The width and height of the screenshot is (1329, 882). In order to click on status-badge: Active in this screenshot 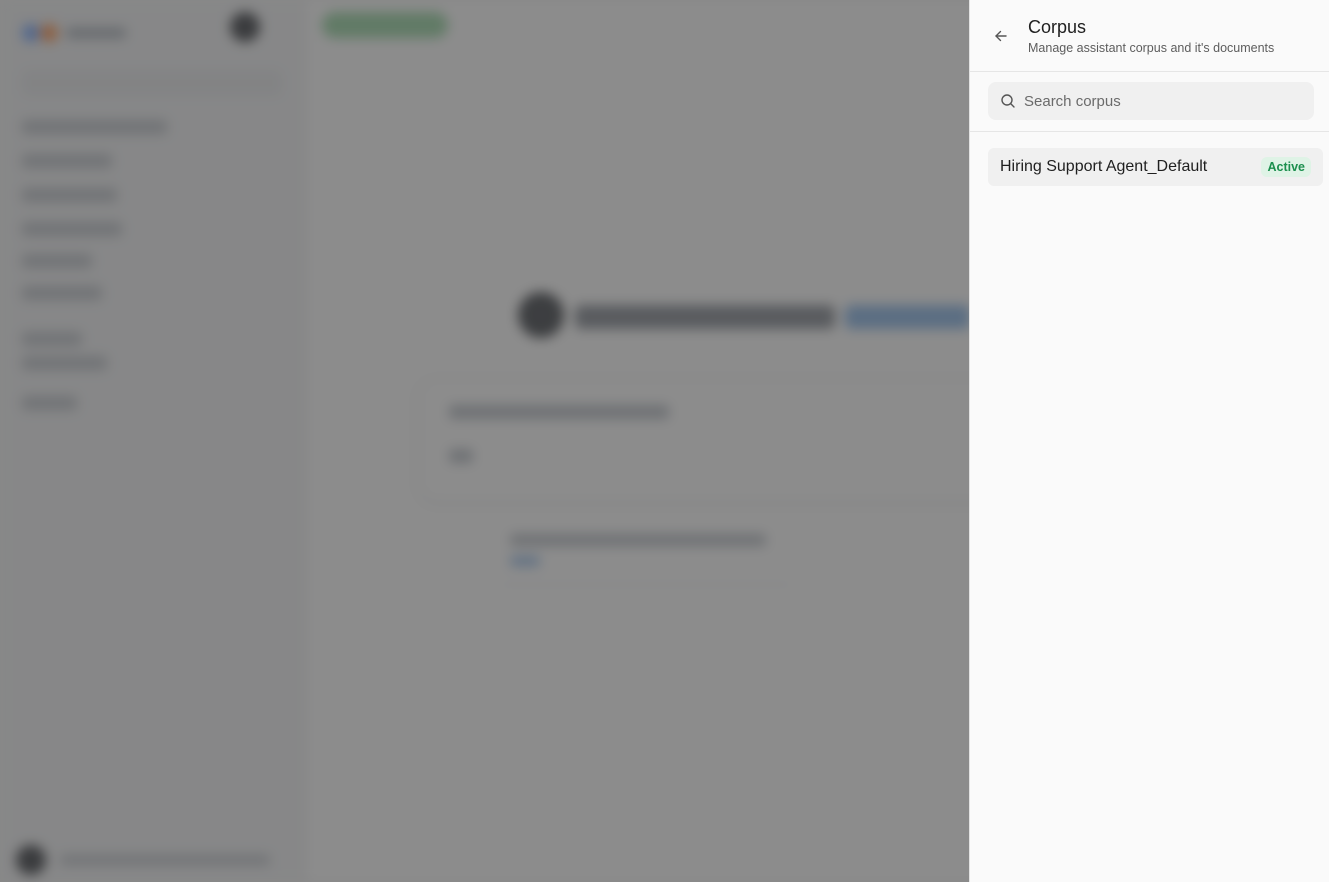, I will do `click(1286, 167)`.